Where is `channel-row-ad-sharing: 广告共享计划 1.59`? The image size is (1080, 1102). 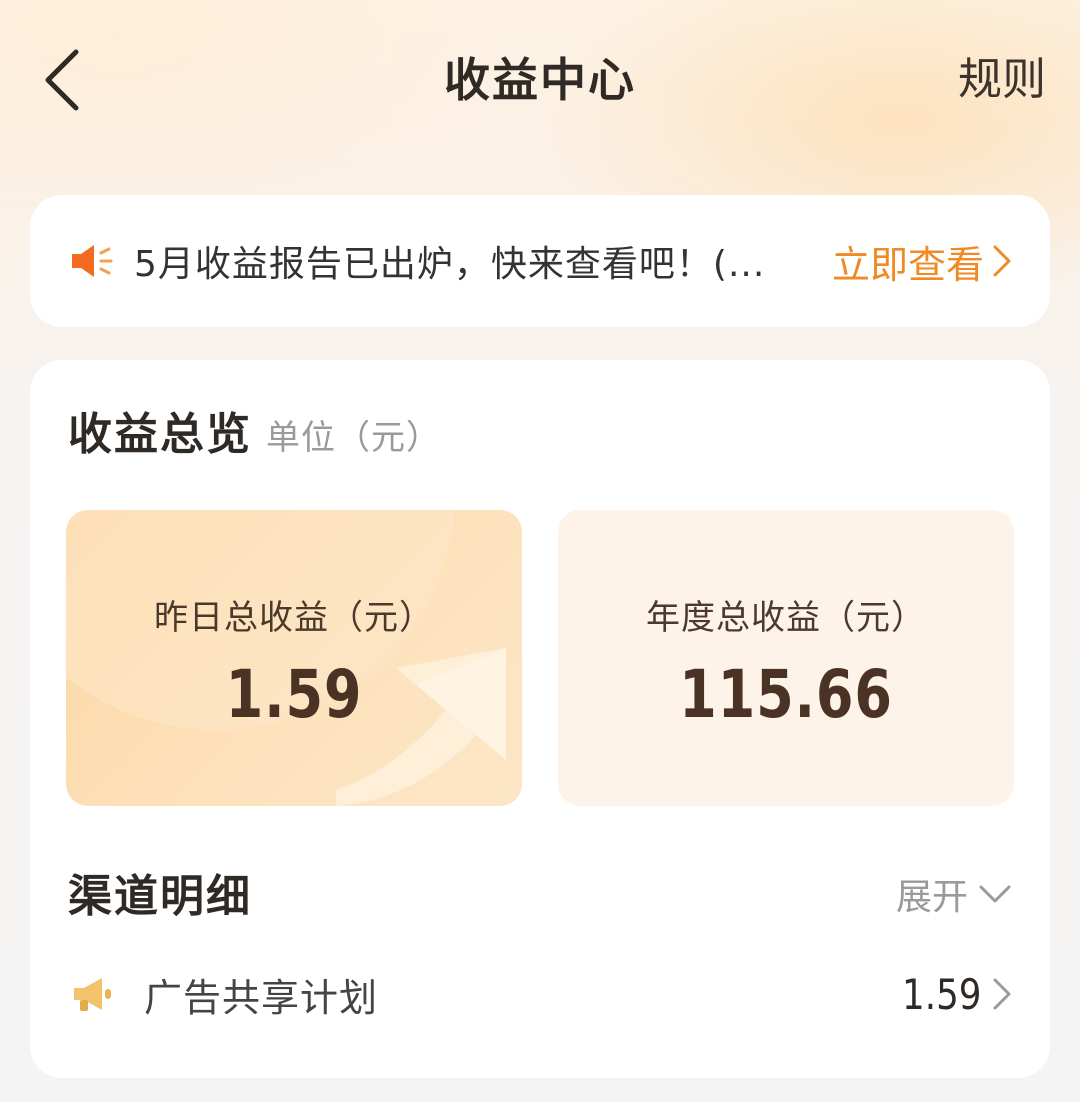
channel-row-ad-sharing: 广告共享计划 1.59 is located at coordinates (540, 994).